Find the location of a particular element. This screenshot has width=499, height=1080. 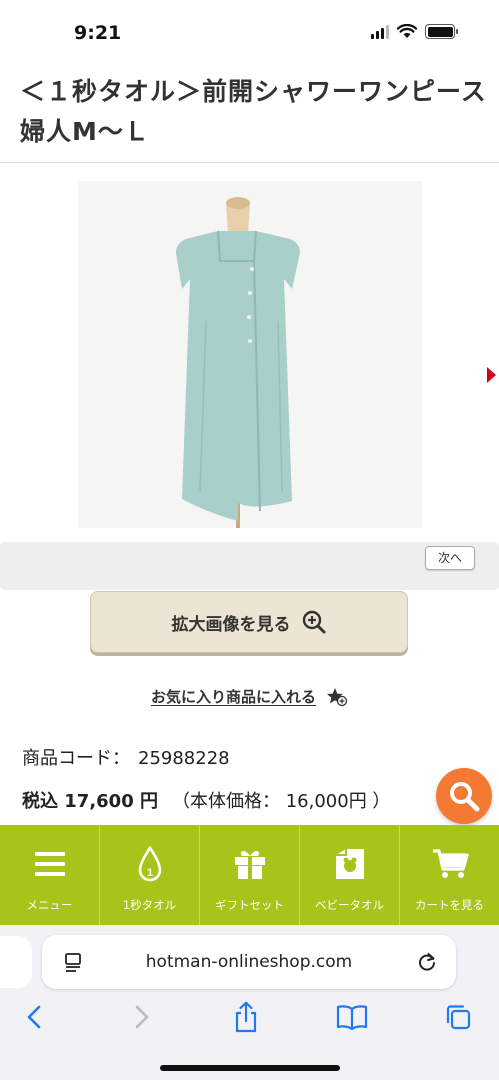

bottom-nav: メニュー 1 1秒タオル ギフトセット ベビータオル カートを見る is located at coordinates (249, 875).